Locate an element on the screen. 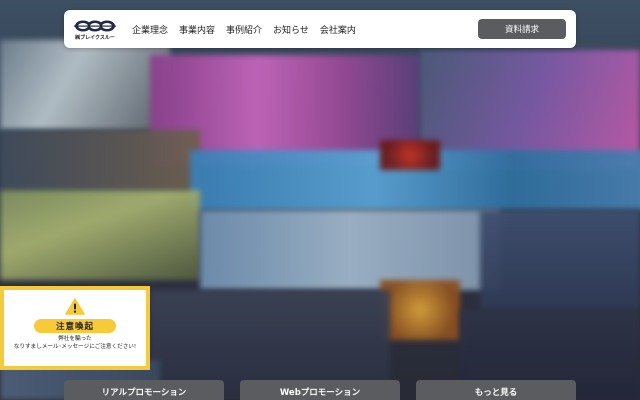 This screenshot has height=400, width=640. notice-text-line2: なりすましメール･メッセージにご注意ください! is located at coordinates (75, 347).